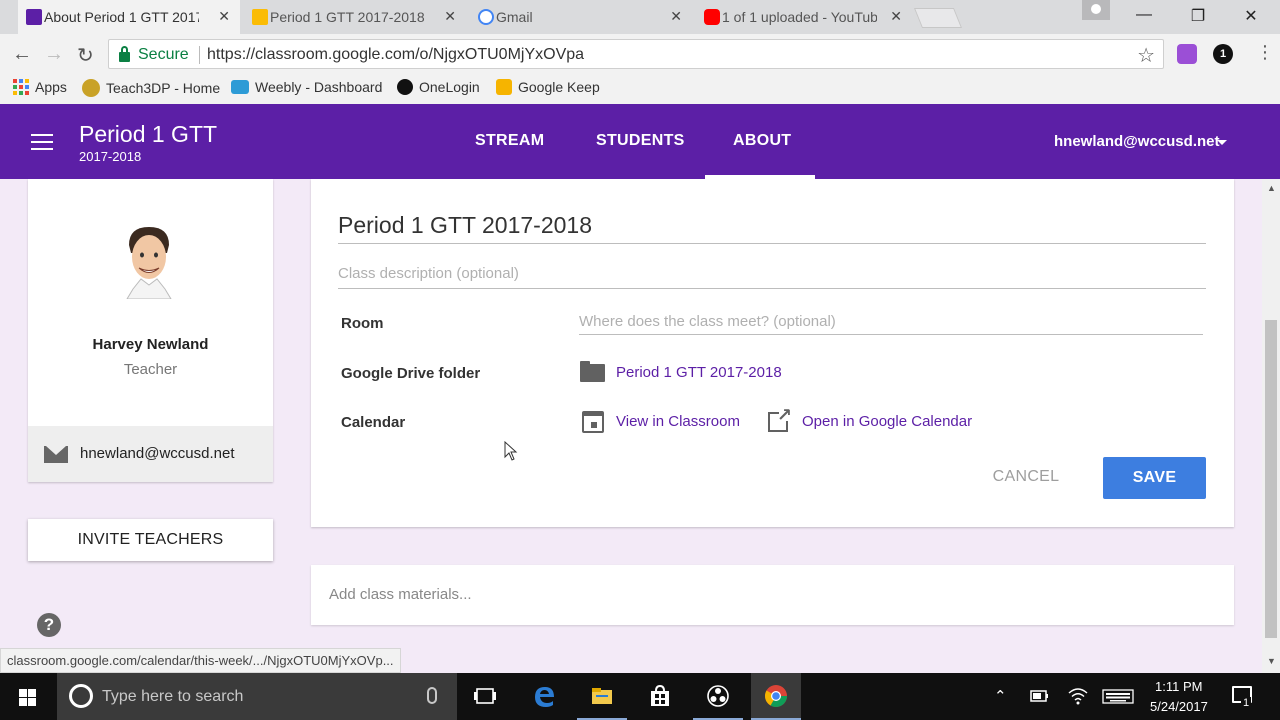 Image resolution: width=1280 pixels, height=720 pixels. I want to click on restore-icon: ❐, so click(1198, 16).